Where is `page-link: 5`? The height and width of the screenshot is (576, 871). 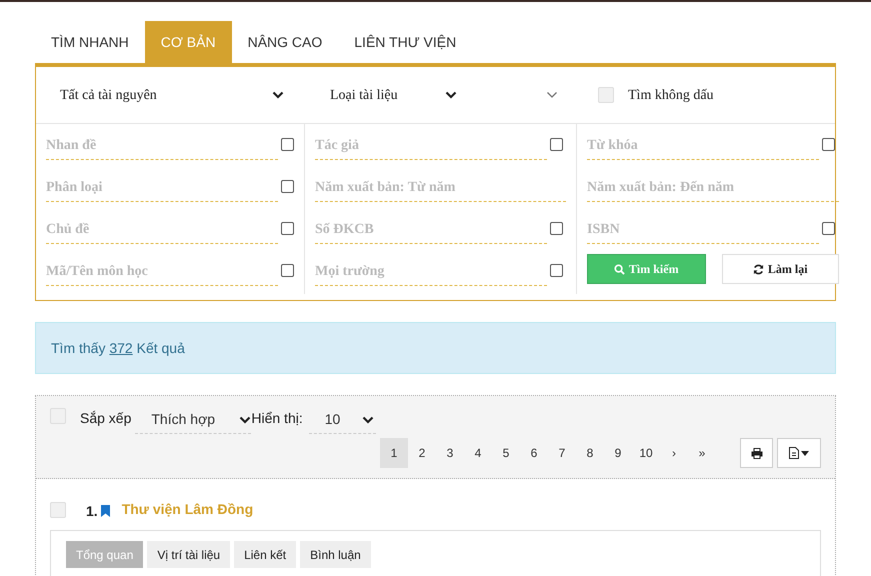
page-link: 5 is located at coordinates (506, 453).